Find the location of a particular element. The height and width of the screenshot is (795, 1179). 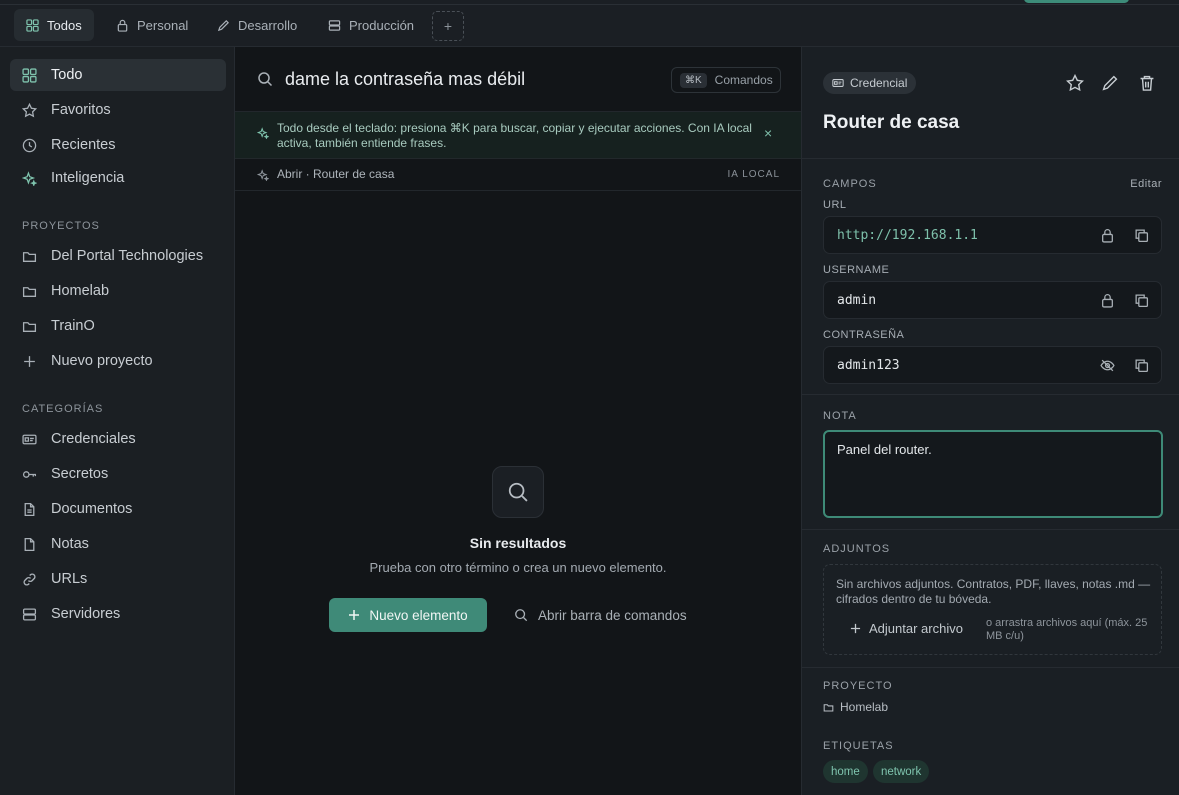

sidebar-item-notas: Notas is located at coordinates (118, 544).